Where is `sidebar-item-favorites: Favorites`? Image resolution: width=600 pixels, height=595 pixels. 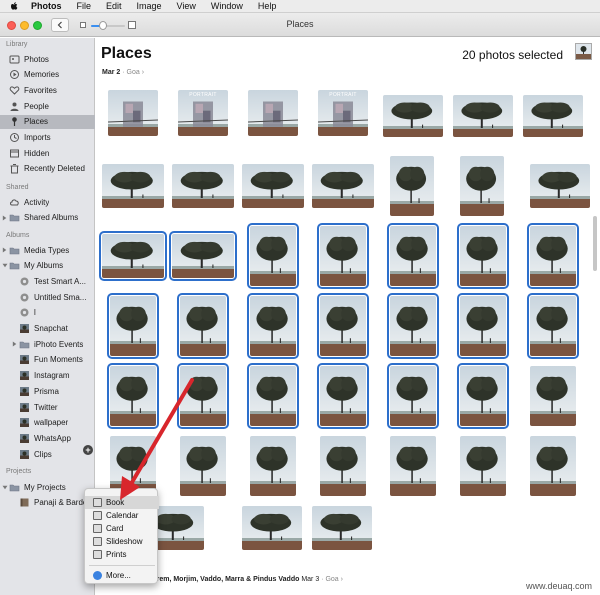
sidebar-item-favorites: Favorites is located at coordinates (47, 90).